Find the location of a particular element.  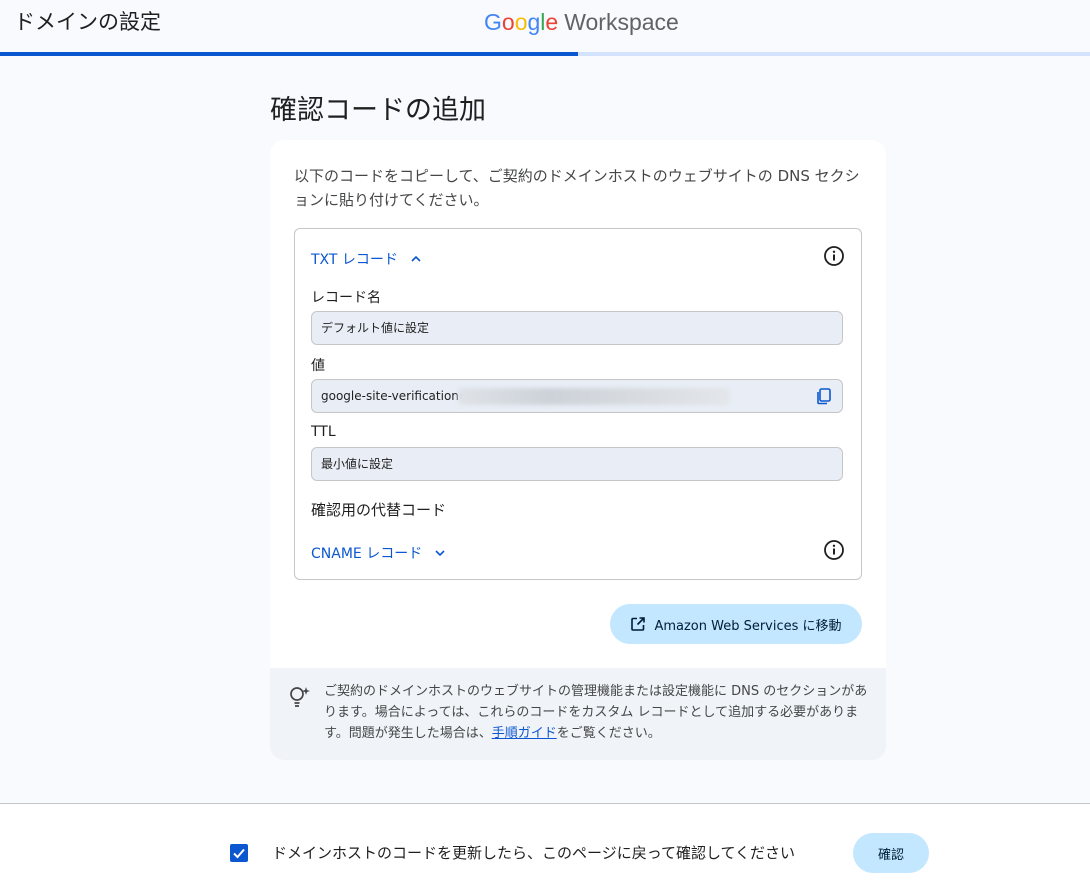

ttl-field: 最小値に設定 is located at coordinates (577, 464).